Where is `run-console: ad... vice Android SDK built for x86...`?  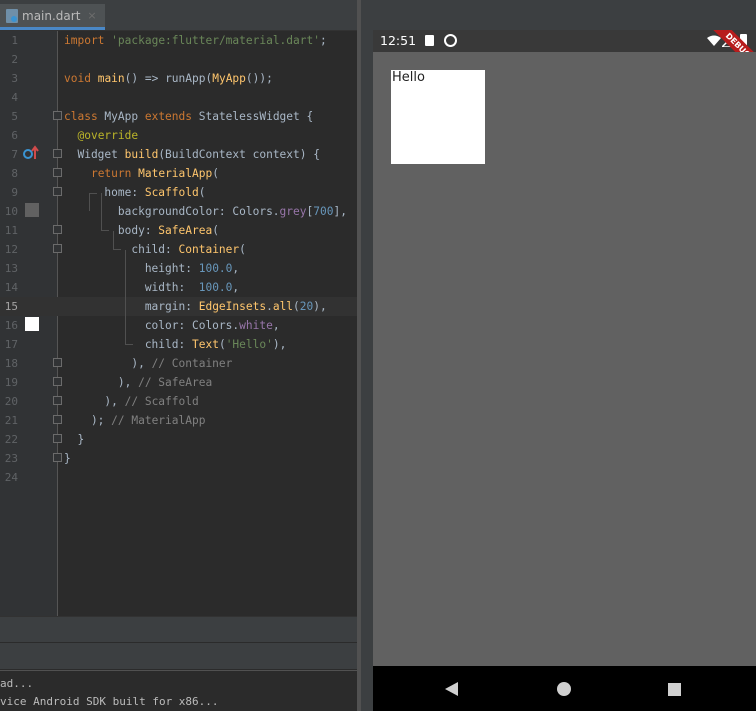 run-console: ad... vice Android SDK built for x86... is located at coordinates (178, 690).